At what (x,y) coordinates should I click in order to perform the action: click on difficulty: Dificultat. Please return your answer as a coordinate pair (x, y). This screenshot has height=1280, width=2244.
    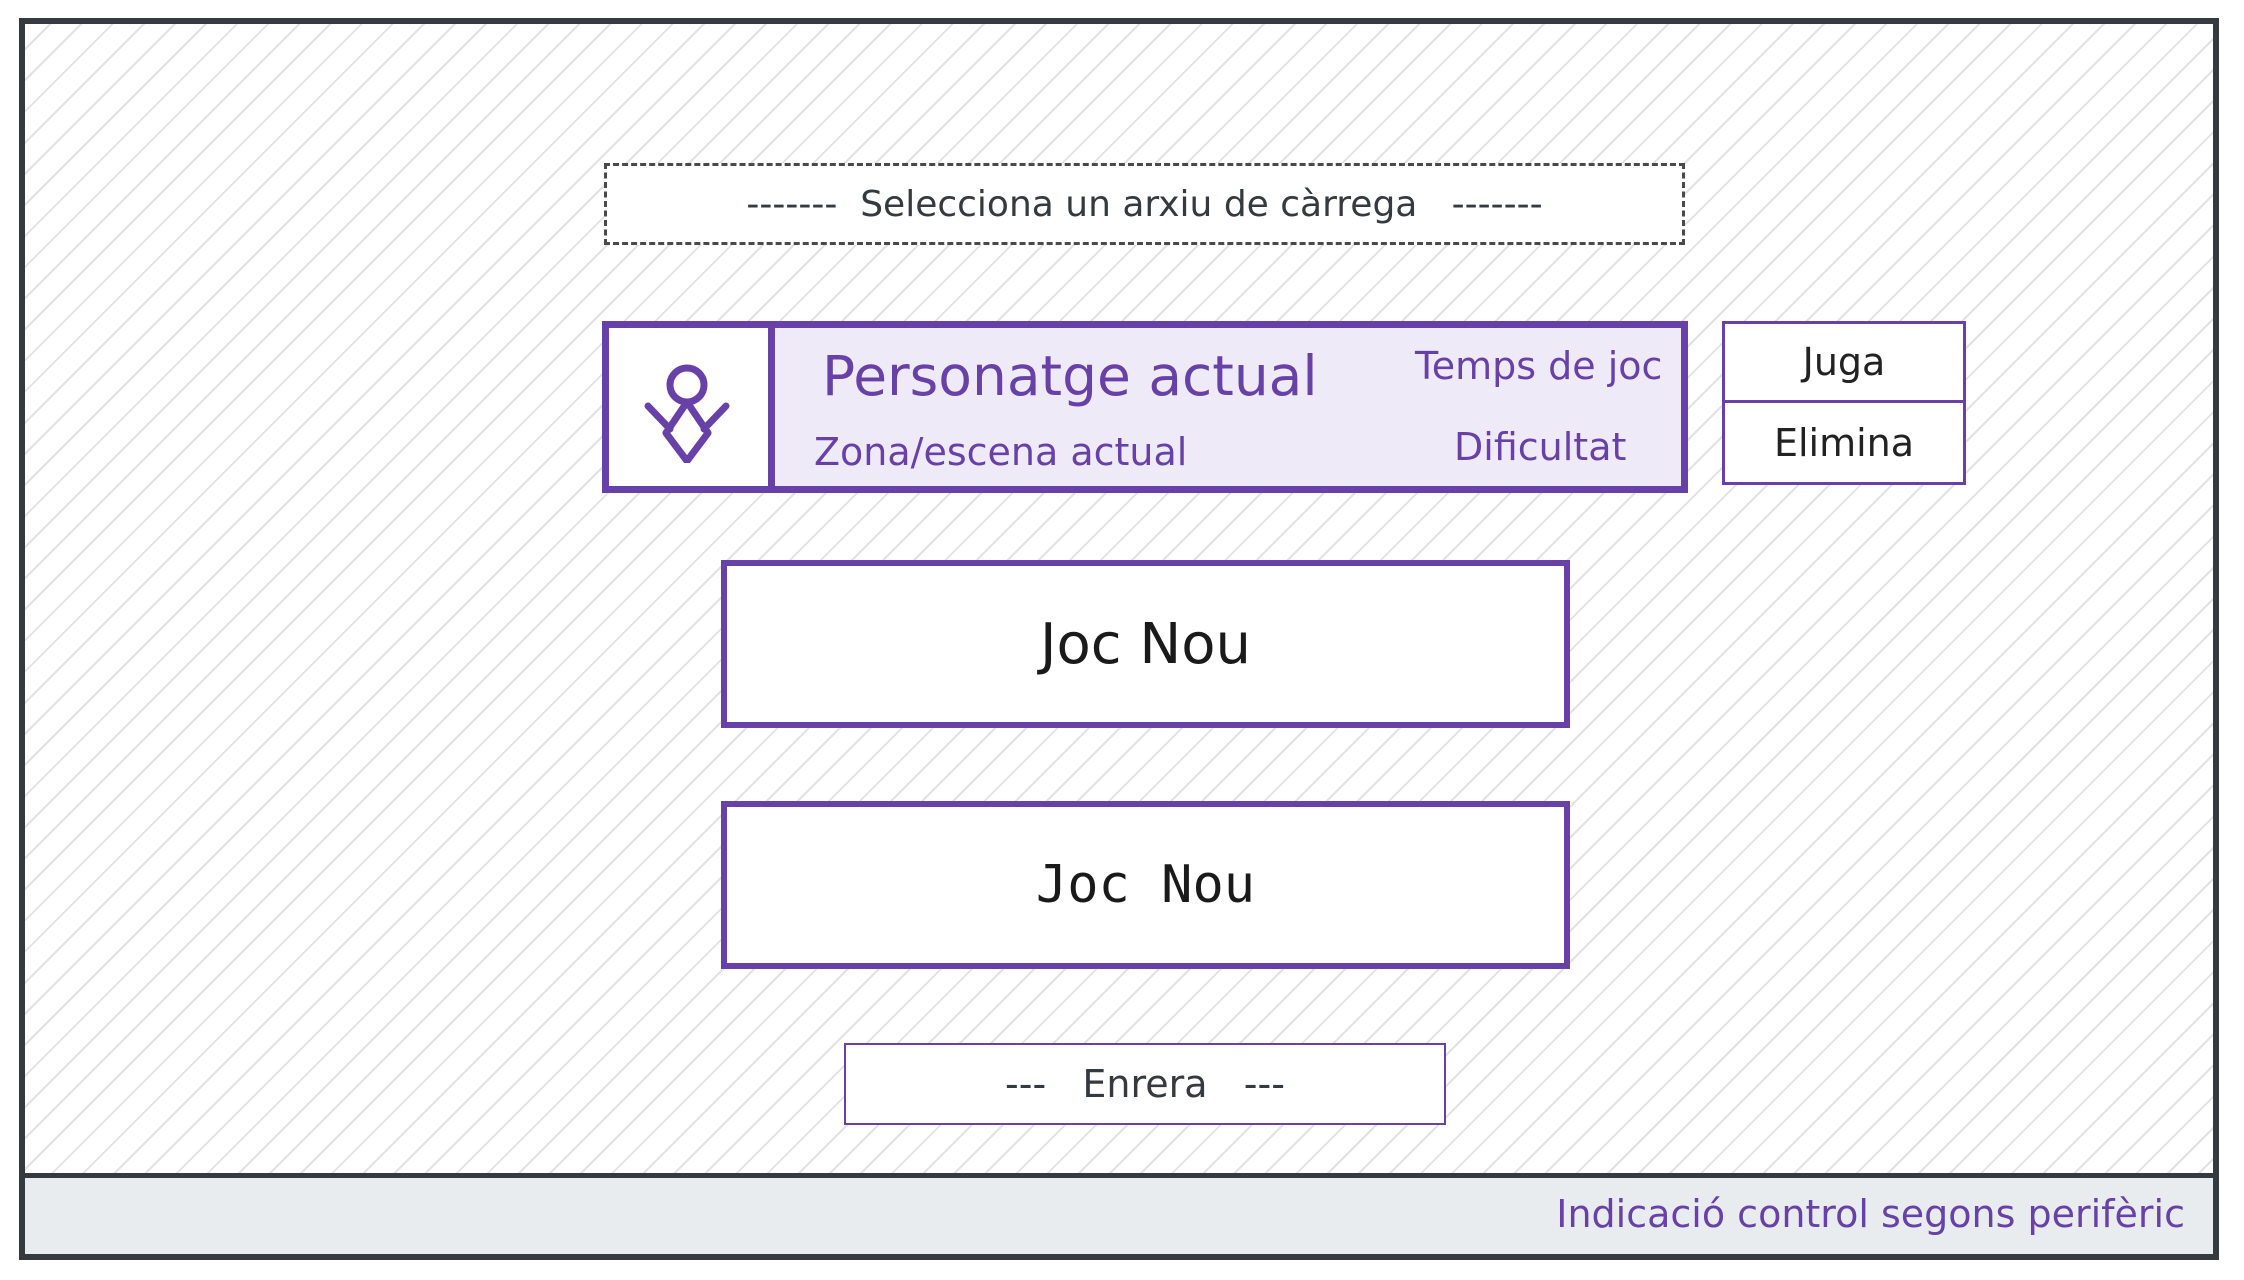
    Looking at the image, I should click on (1540, 447).